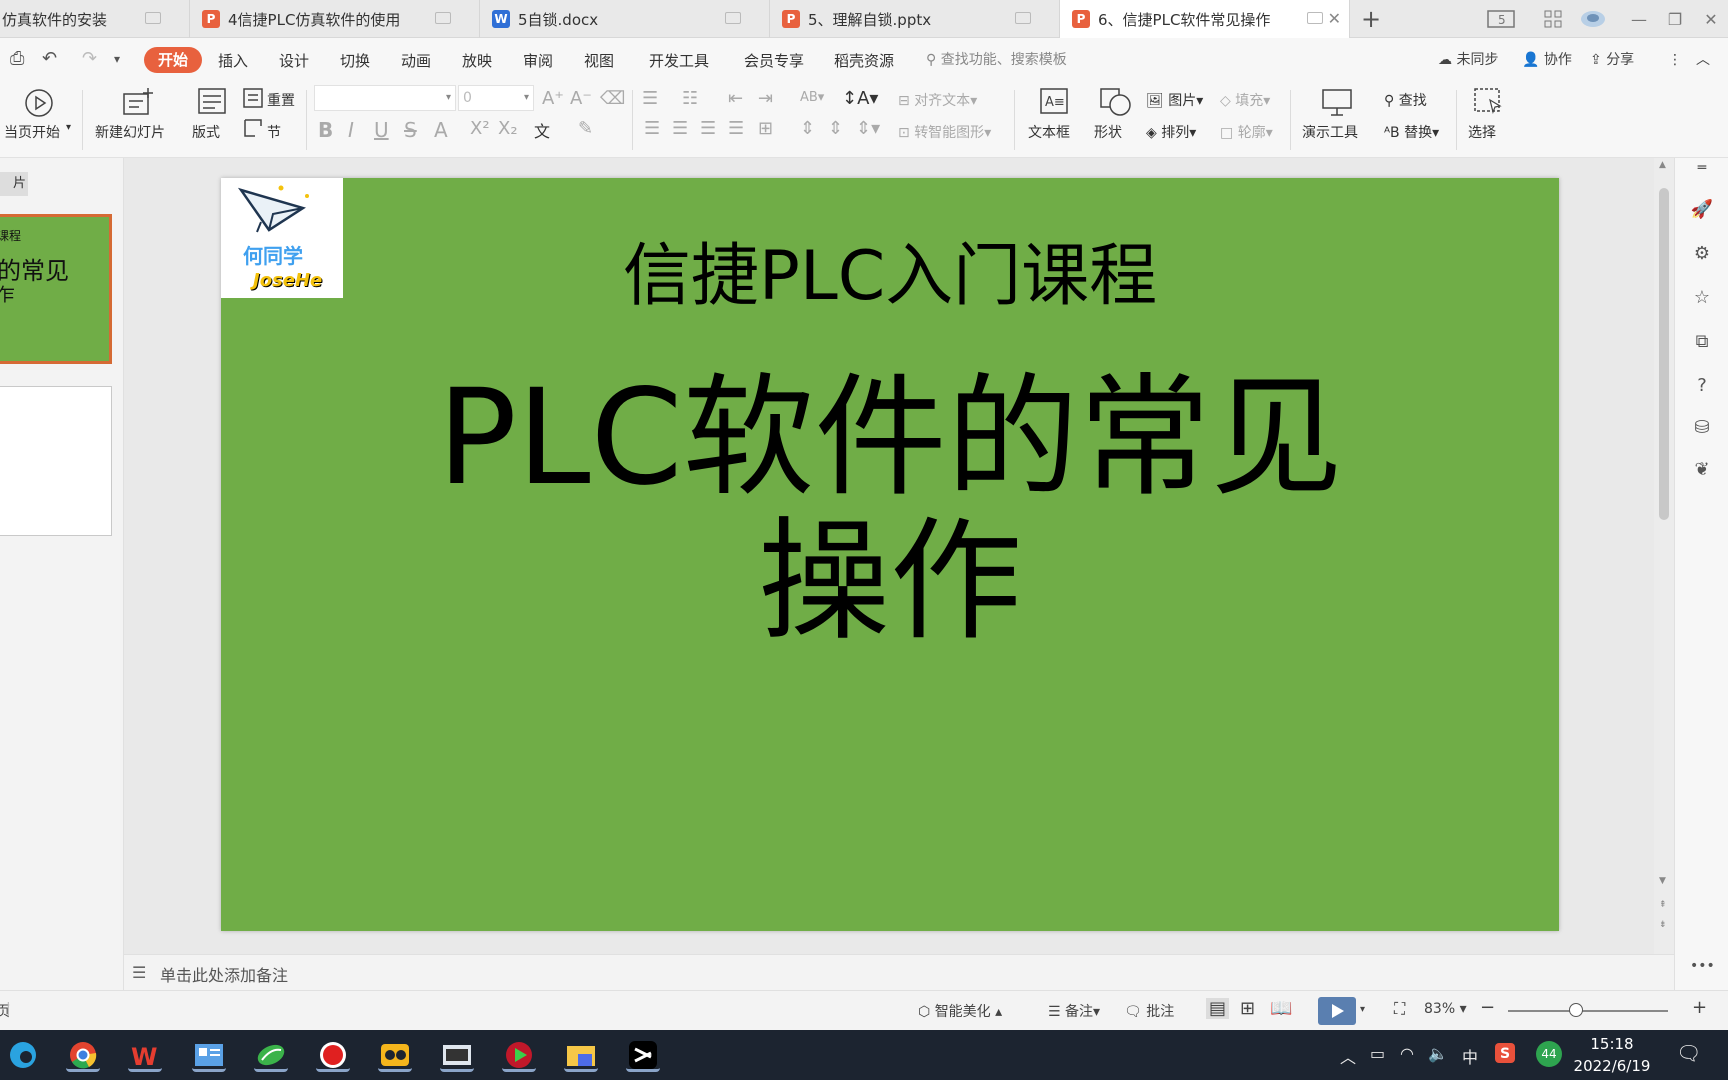 The image size is (1728, 1080). What do you see at coordinates (1405, 100) in the screenshot?
I see `find-button: ⚲ 查找` at bounding box center [1405, 100].